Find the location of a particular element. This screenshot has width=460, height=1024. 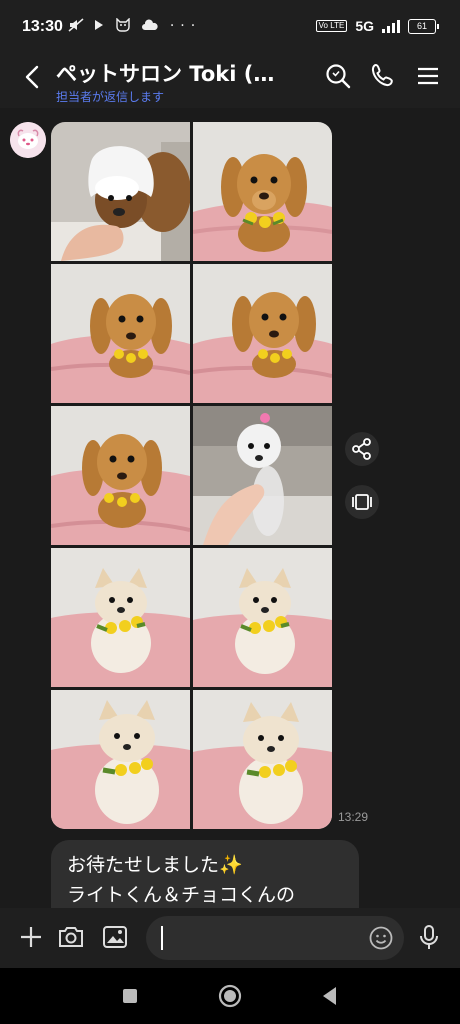

network-type: 5G is located at coordinates (364, 26).